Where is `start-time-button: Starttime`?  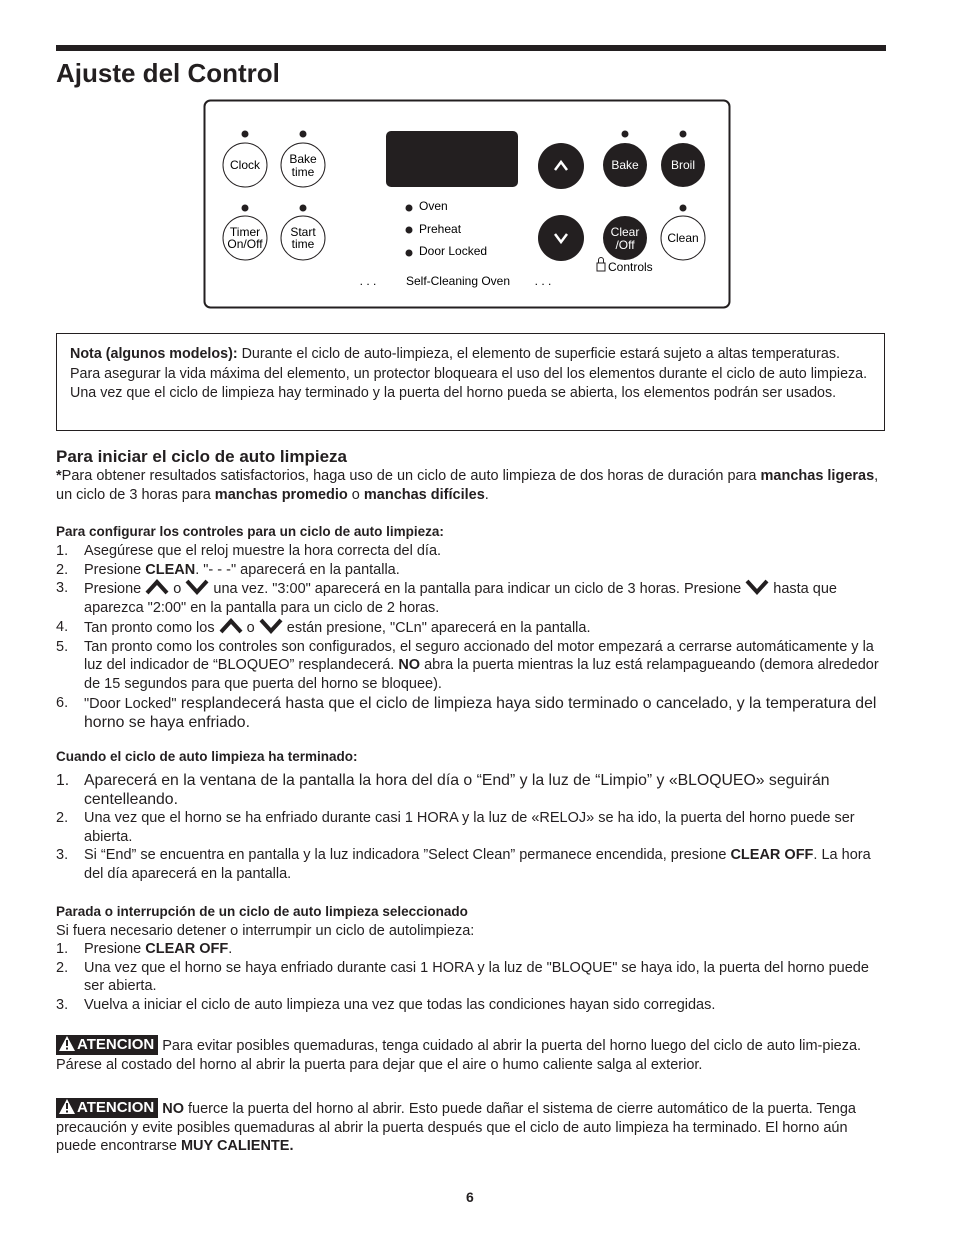 start-time-button: Starttime is located at coordinates (303, 238).